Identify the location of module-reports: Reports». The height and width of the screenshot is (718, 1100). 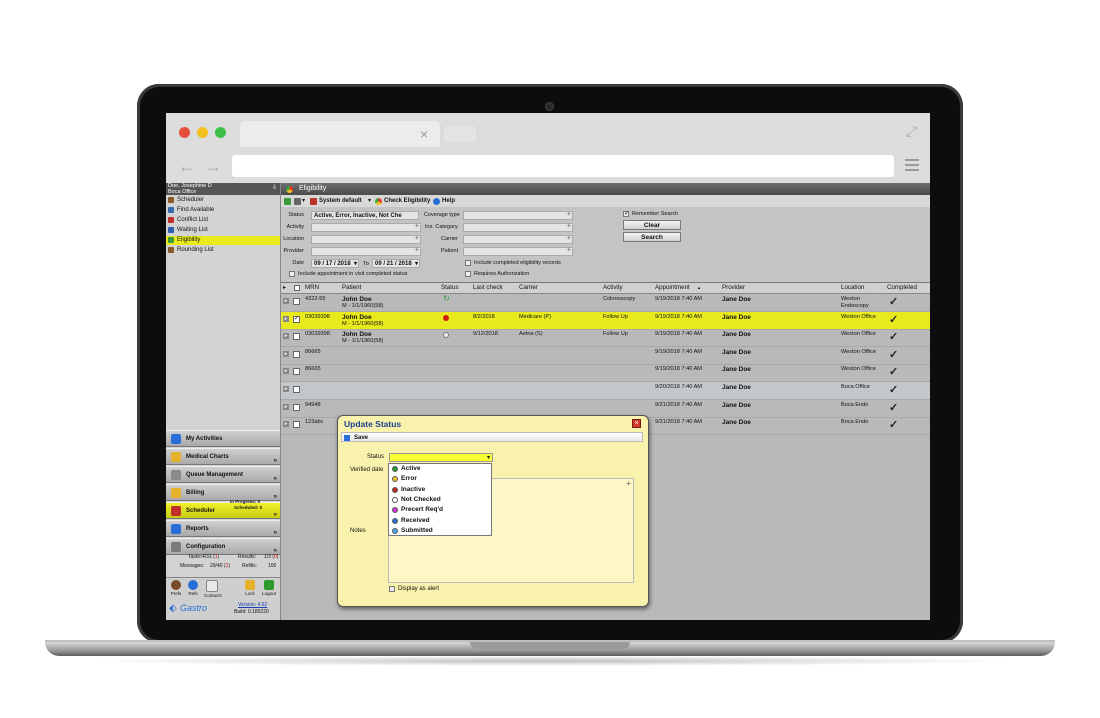
(223, 528).